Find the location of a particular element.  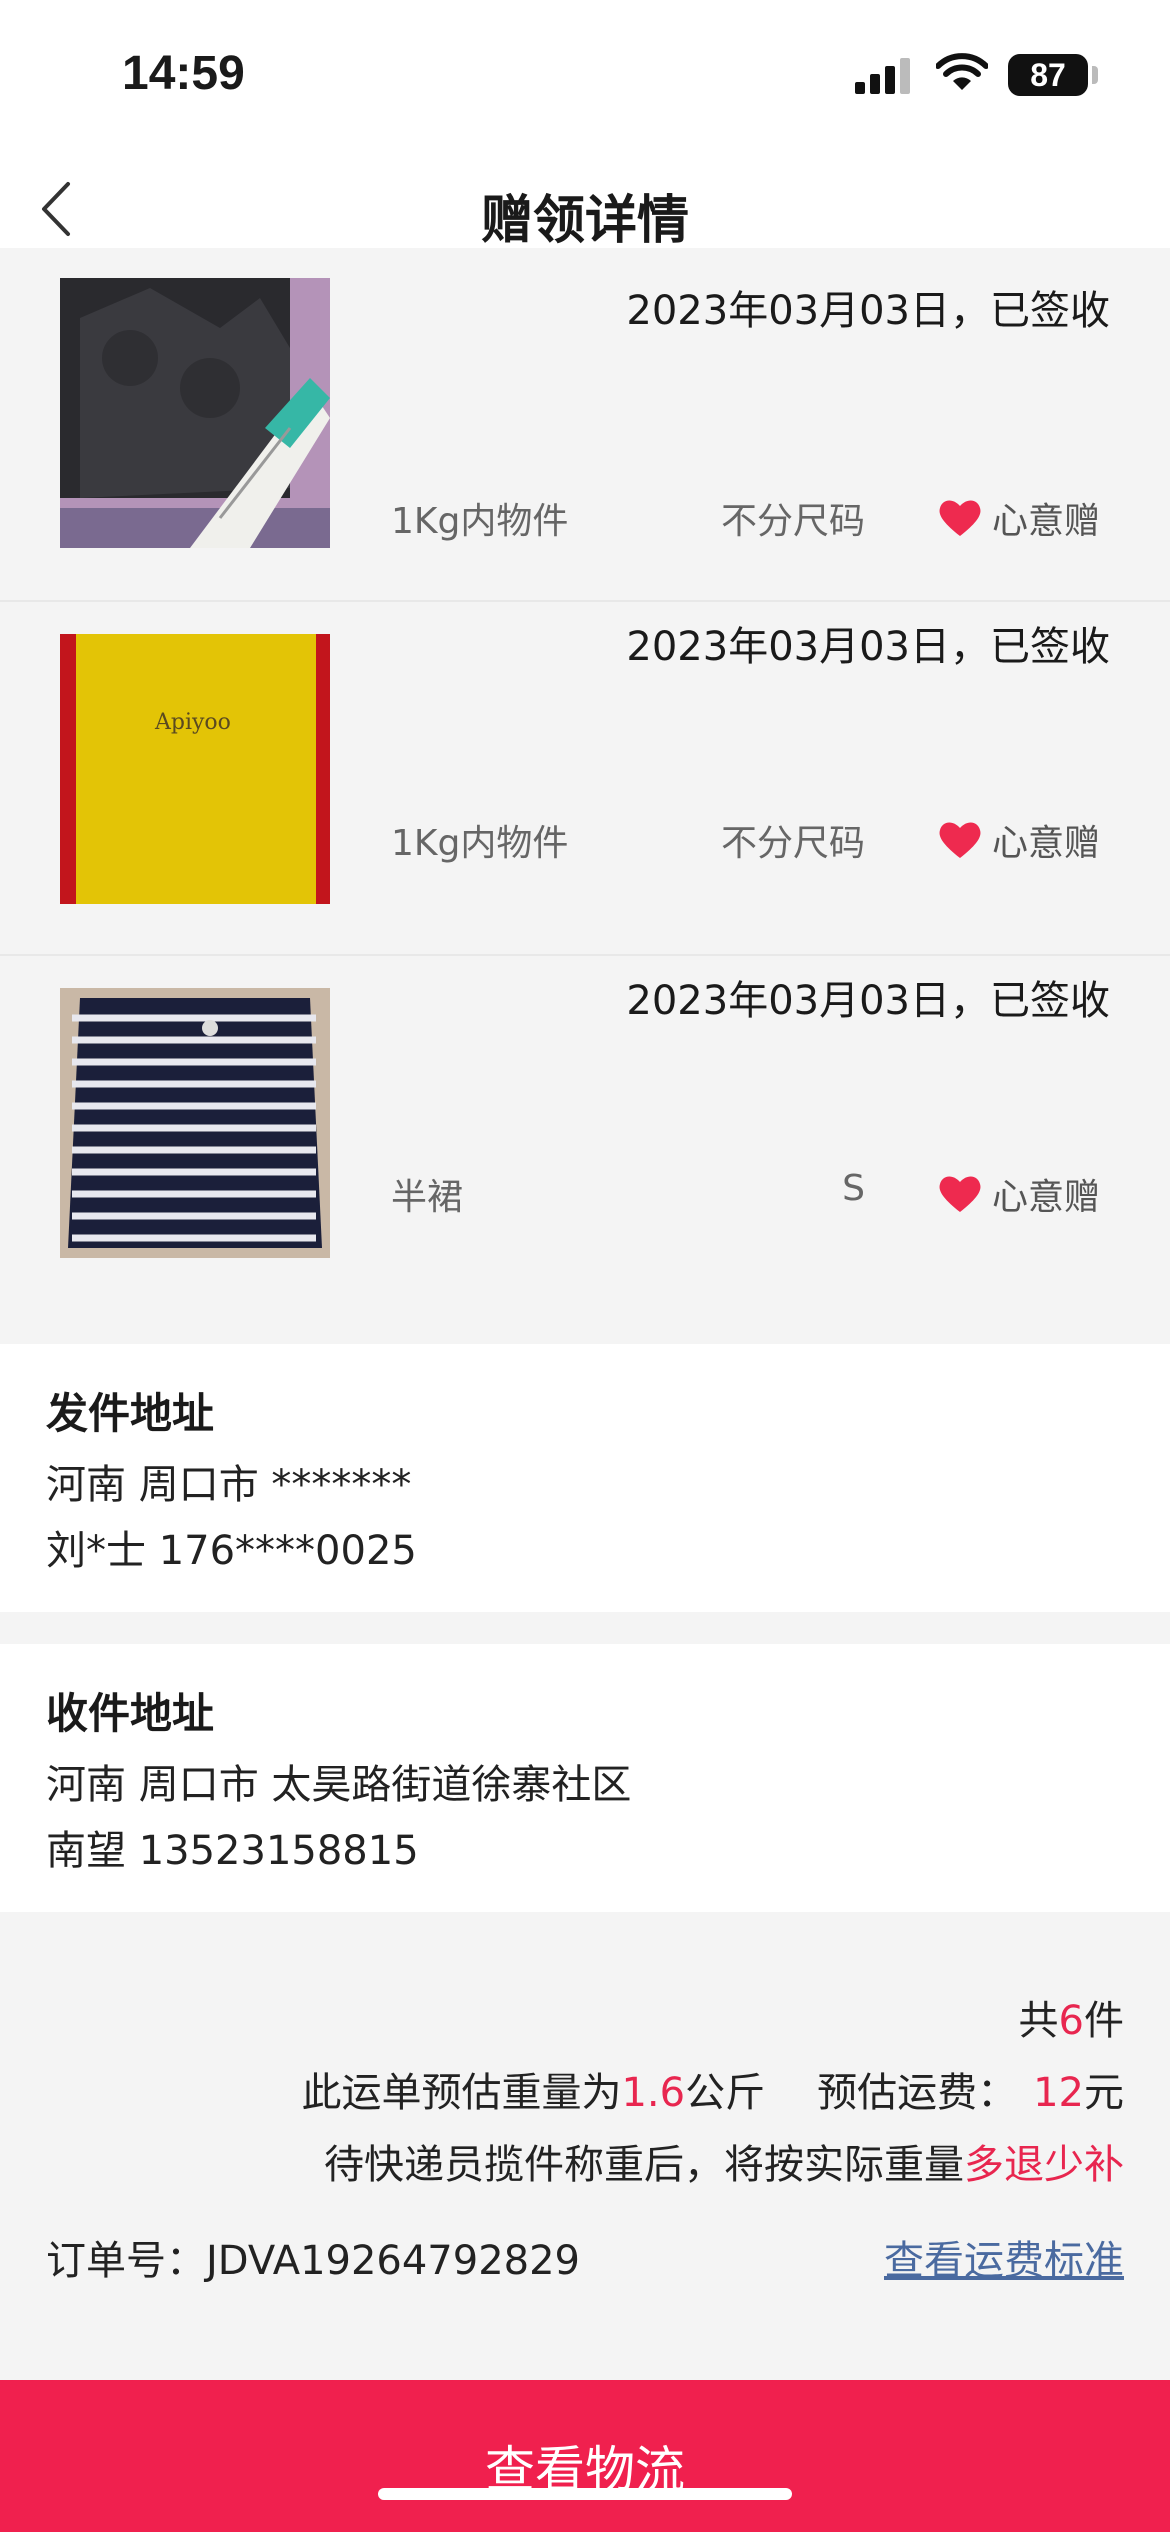

battery-cap is located at coordinates (1095, 75).